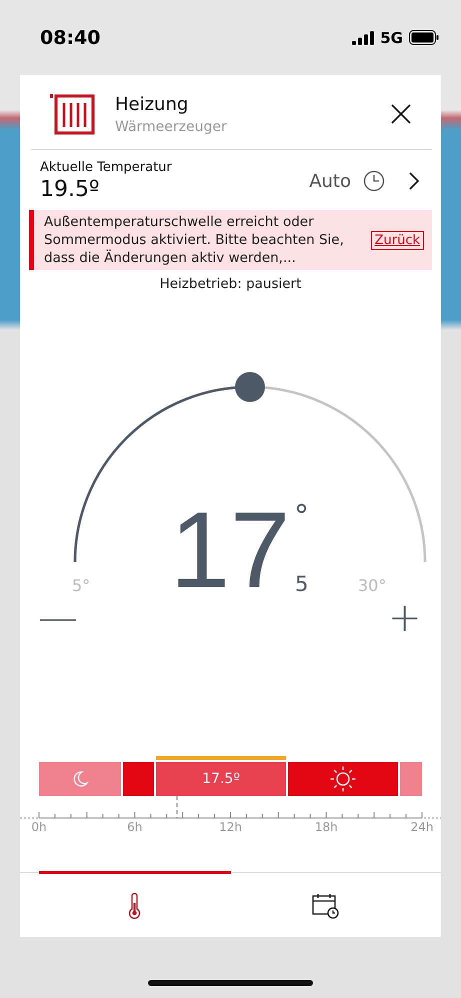 This screenshot has height=998, width=461. I want to click on current-temperature: 19.5º, so click(70, 189).